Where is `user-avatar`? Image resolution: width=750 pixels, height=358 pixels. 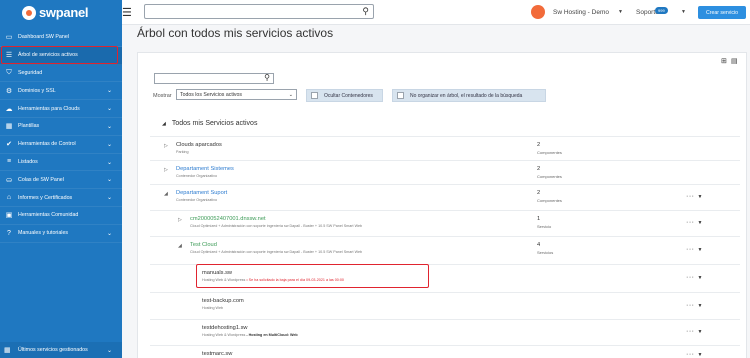
user-avatar is located at coordinates (538, 12).